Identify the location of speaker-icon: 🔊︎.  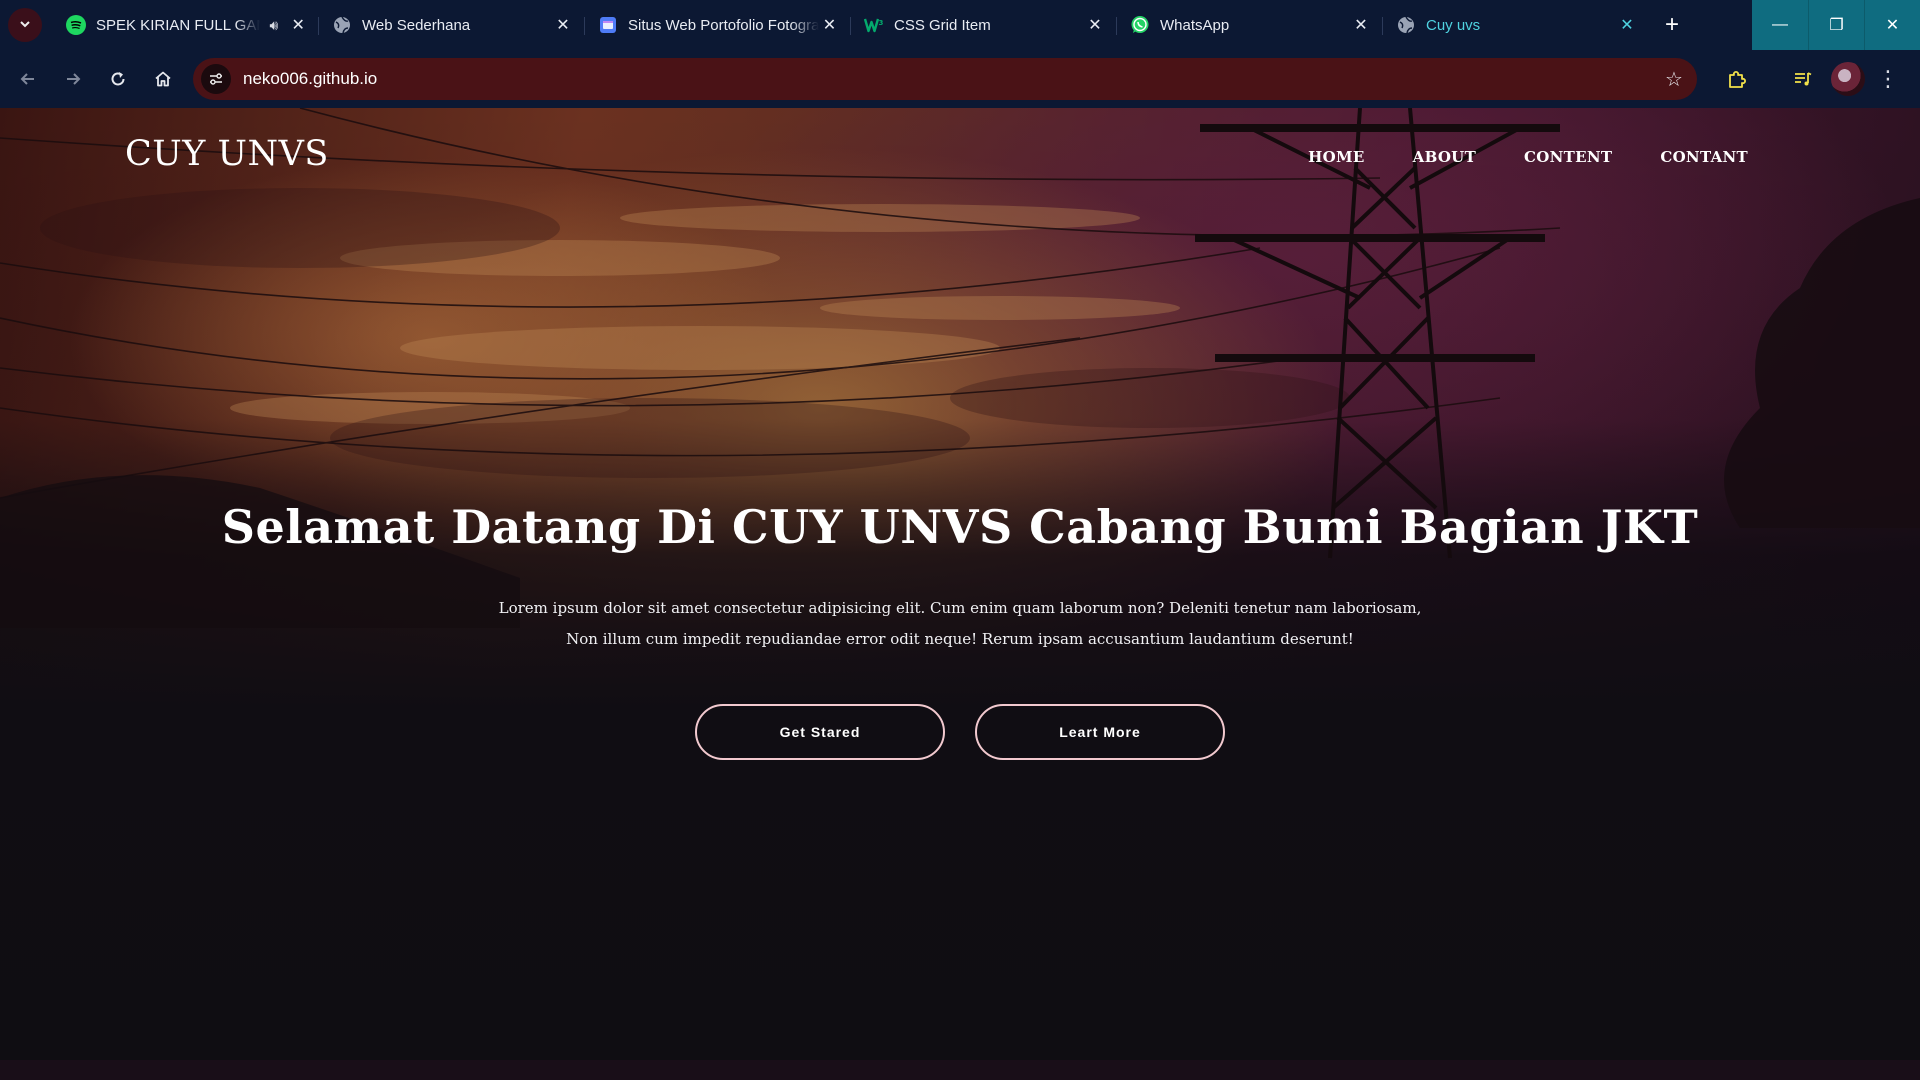
(274, 25).